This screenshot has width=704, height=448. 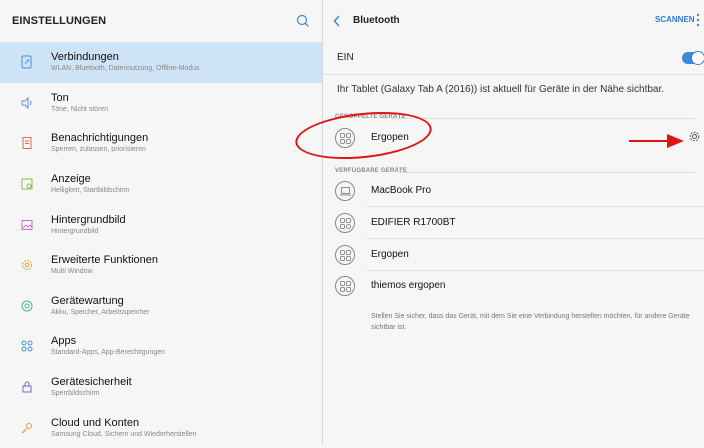 I want to click on menu-item-subtitle: Standard-Apps, App-Berechtigungen, so click(x=108, y=353).